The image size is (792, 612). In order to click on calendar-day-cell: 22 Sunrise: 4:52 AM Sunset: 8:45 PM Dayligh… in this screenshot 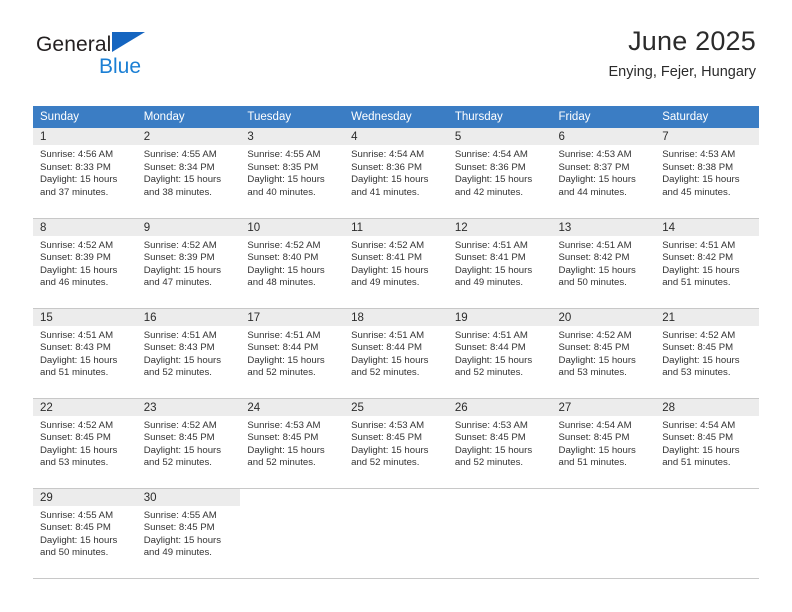, I will do `click(85, 443)`.